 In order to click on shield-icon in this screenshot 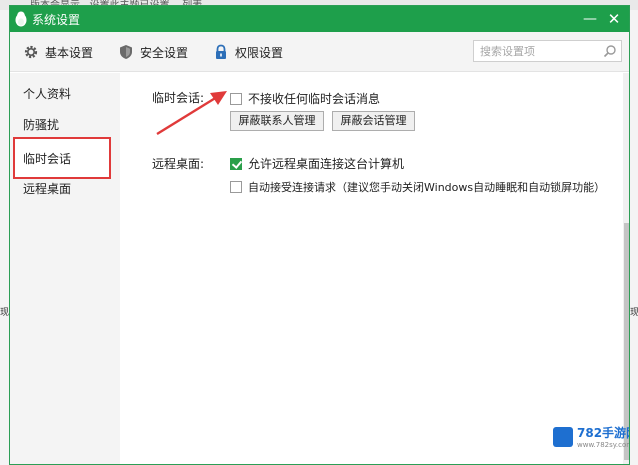, I will do `click(126, 52)`.